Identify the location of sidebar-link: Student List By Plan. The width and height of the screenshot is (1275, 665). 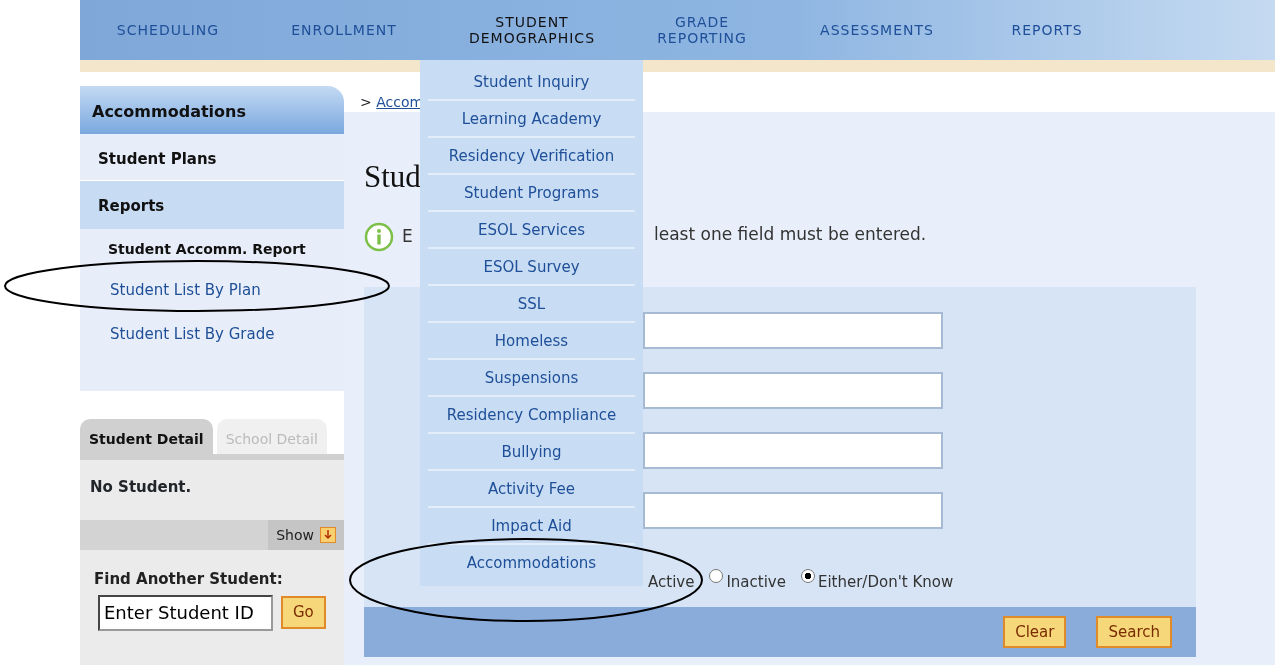
(212, 291).